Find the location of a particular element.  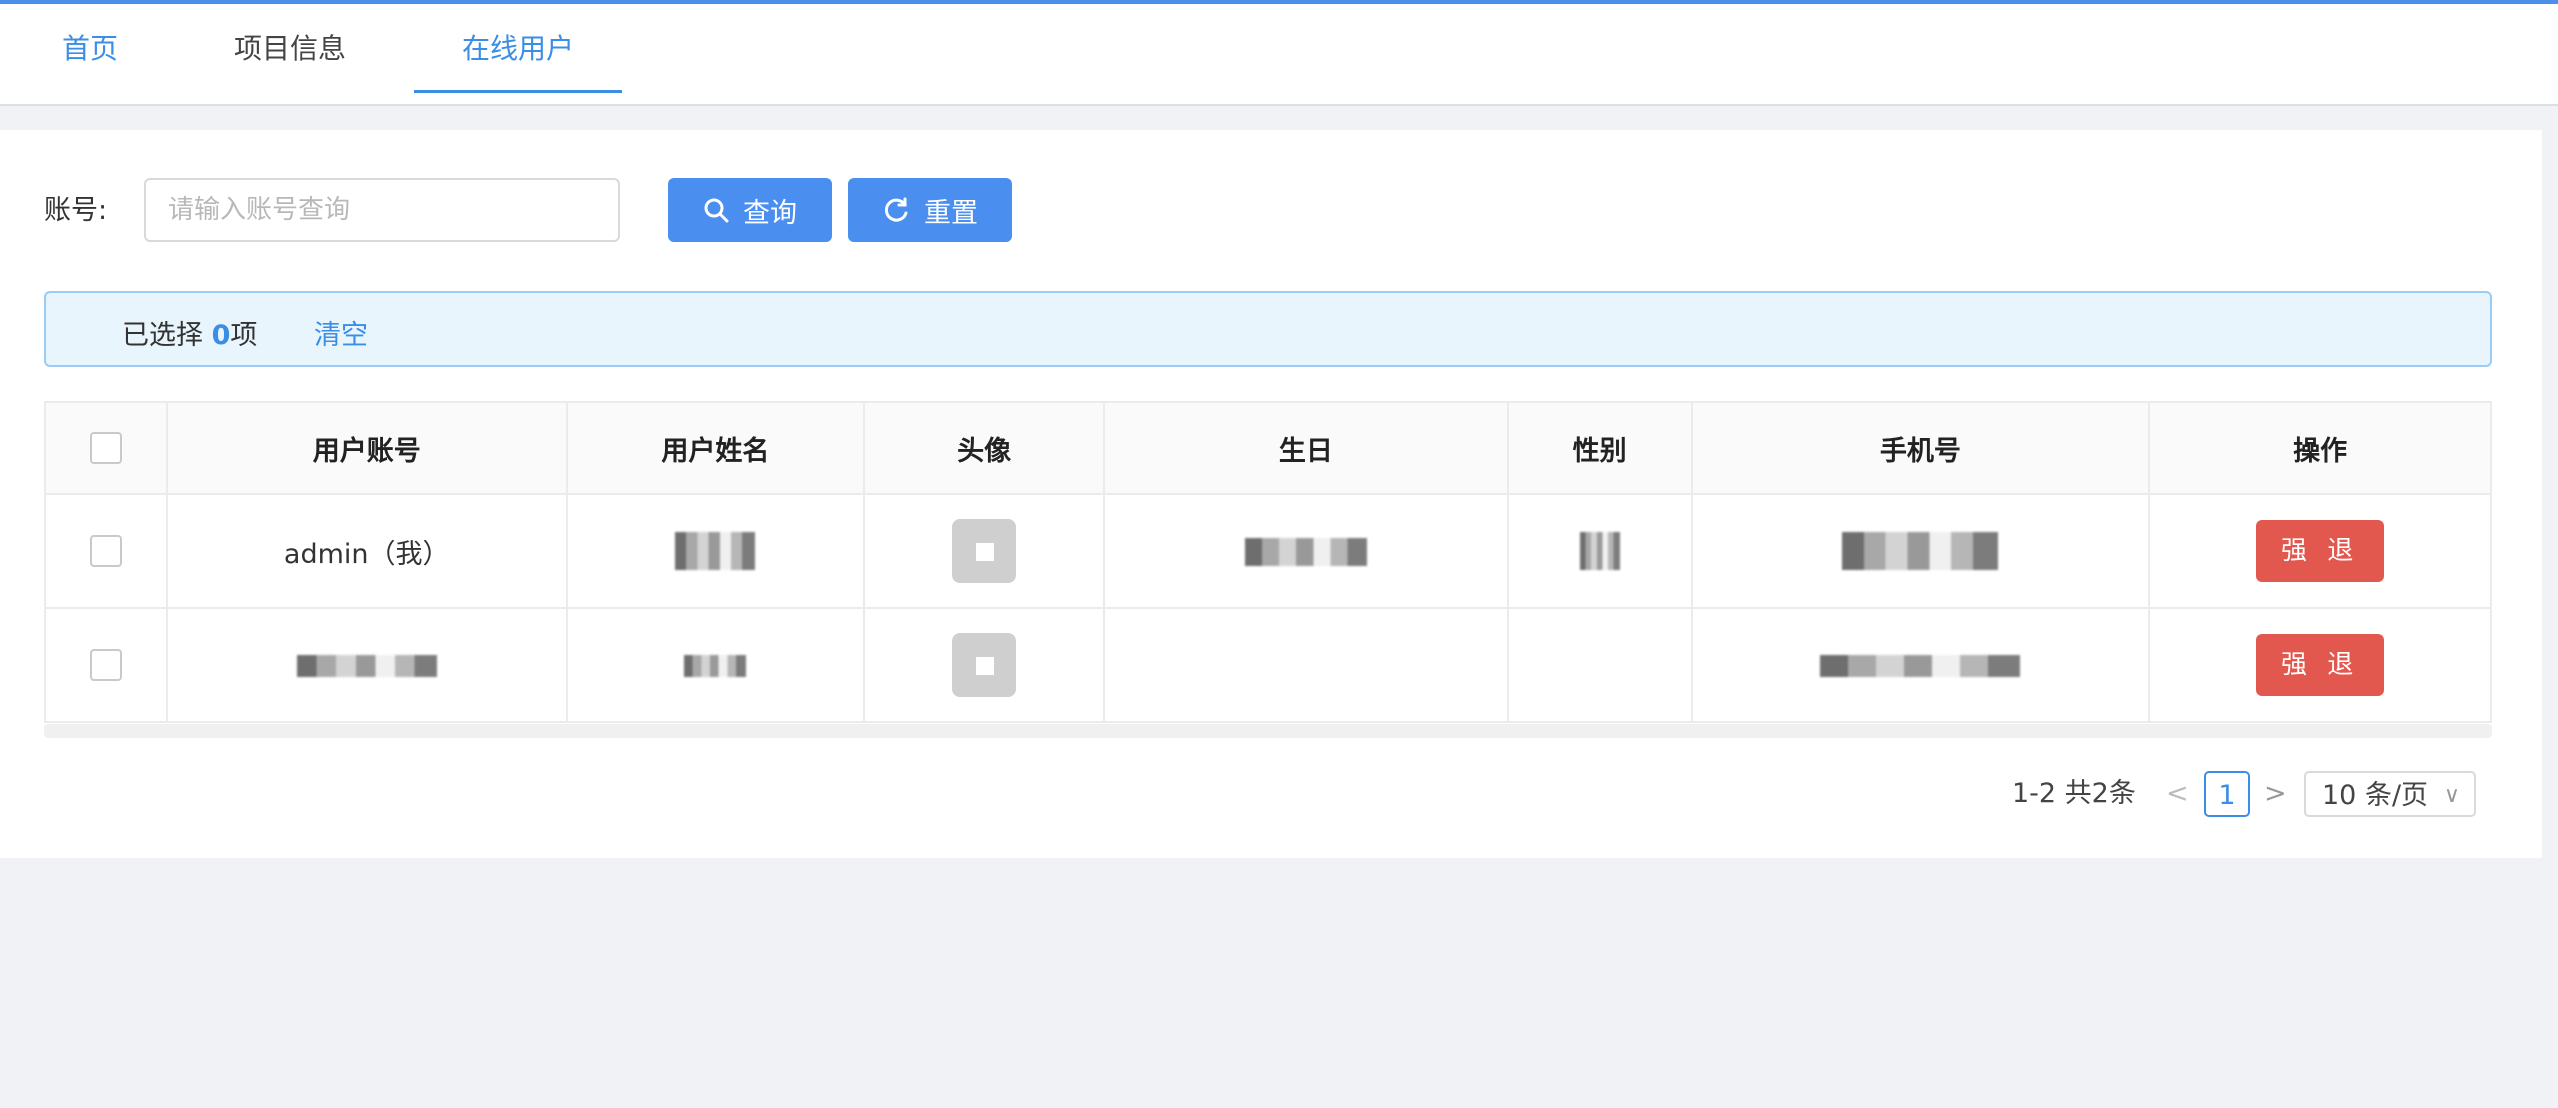

header-birthday: 生日 is located at coordinates (1306, 448).